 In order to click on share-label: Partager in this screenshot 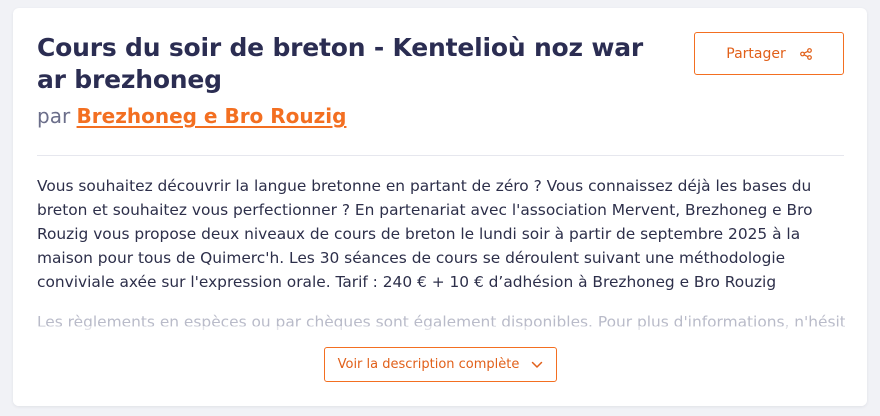, I will do `click(756, 53)`.